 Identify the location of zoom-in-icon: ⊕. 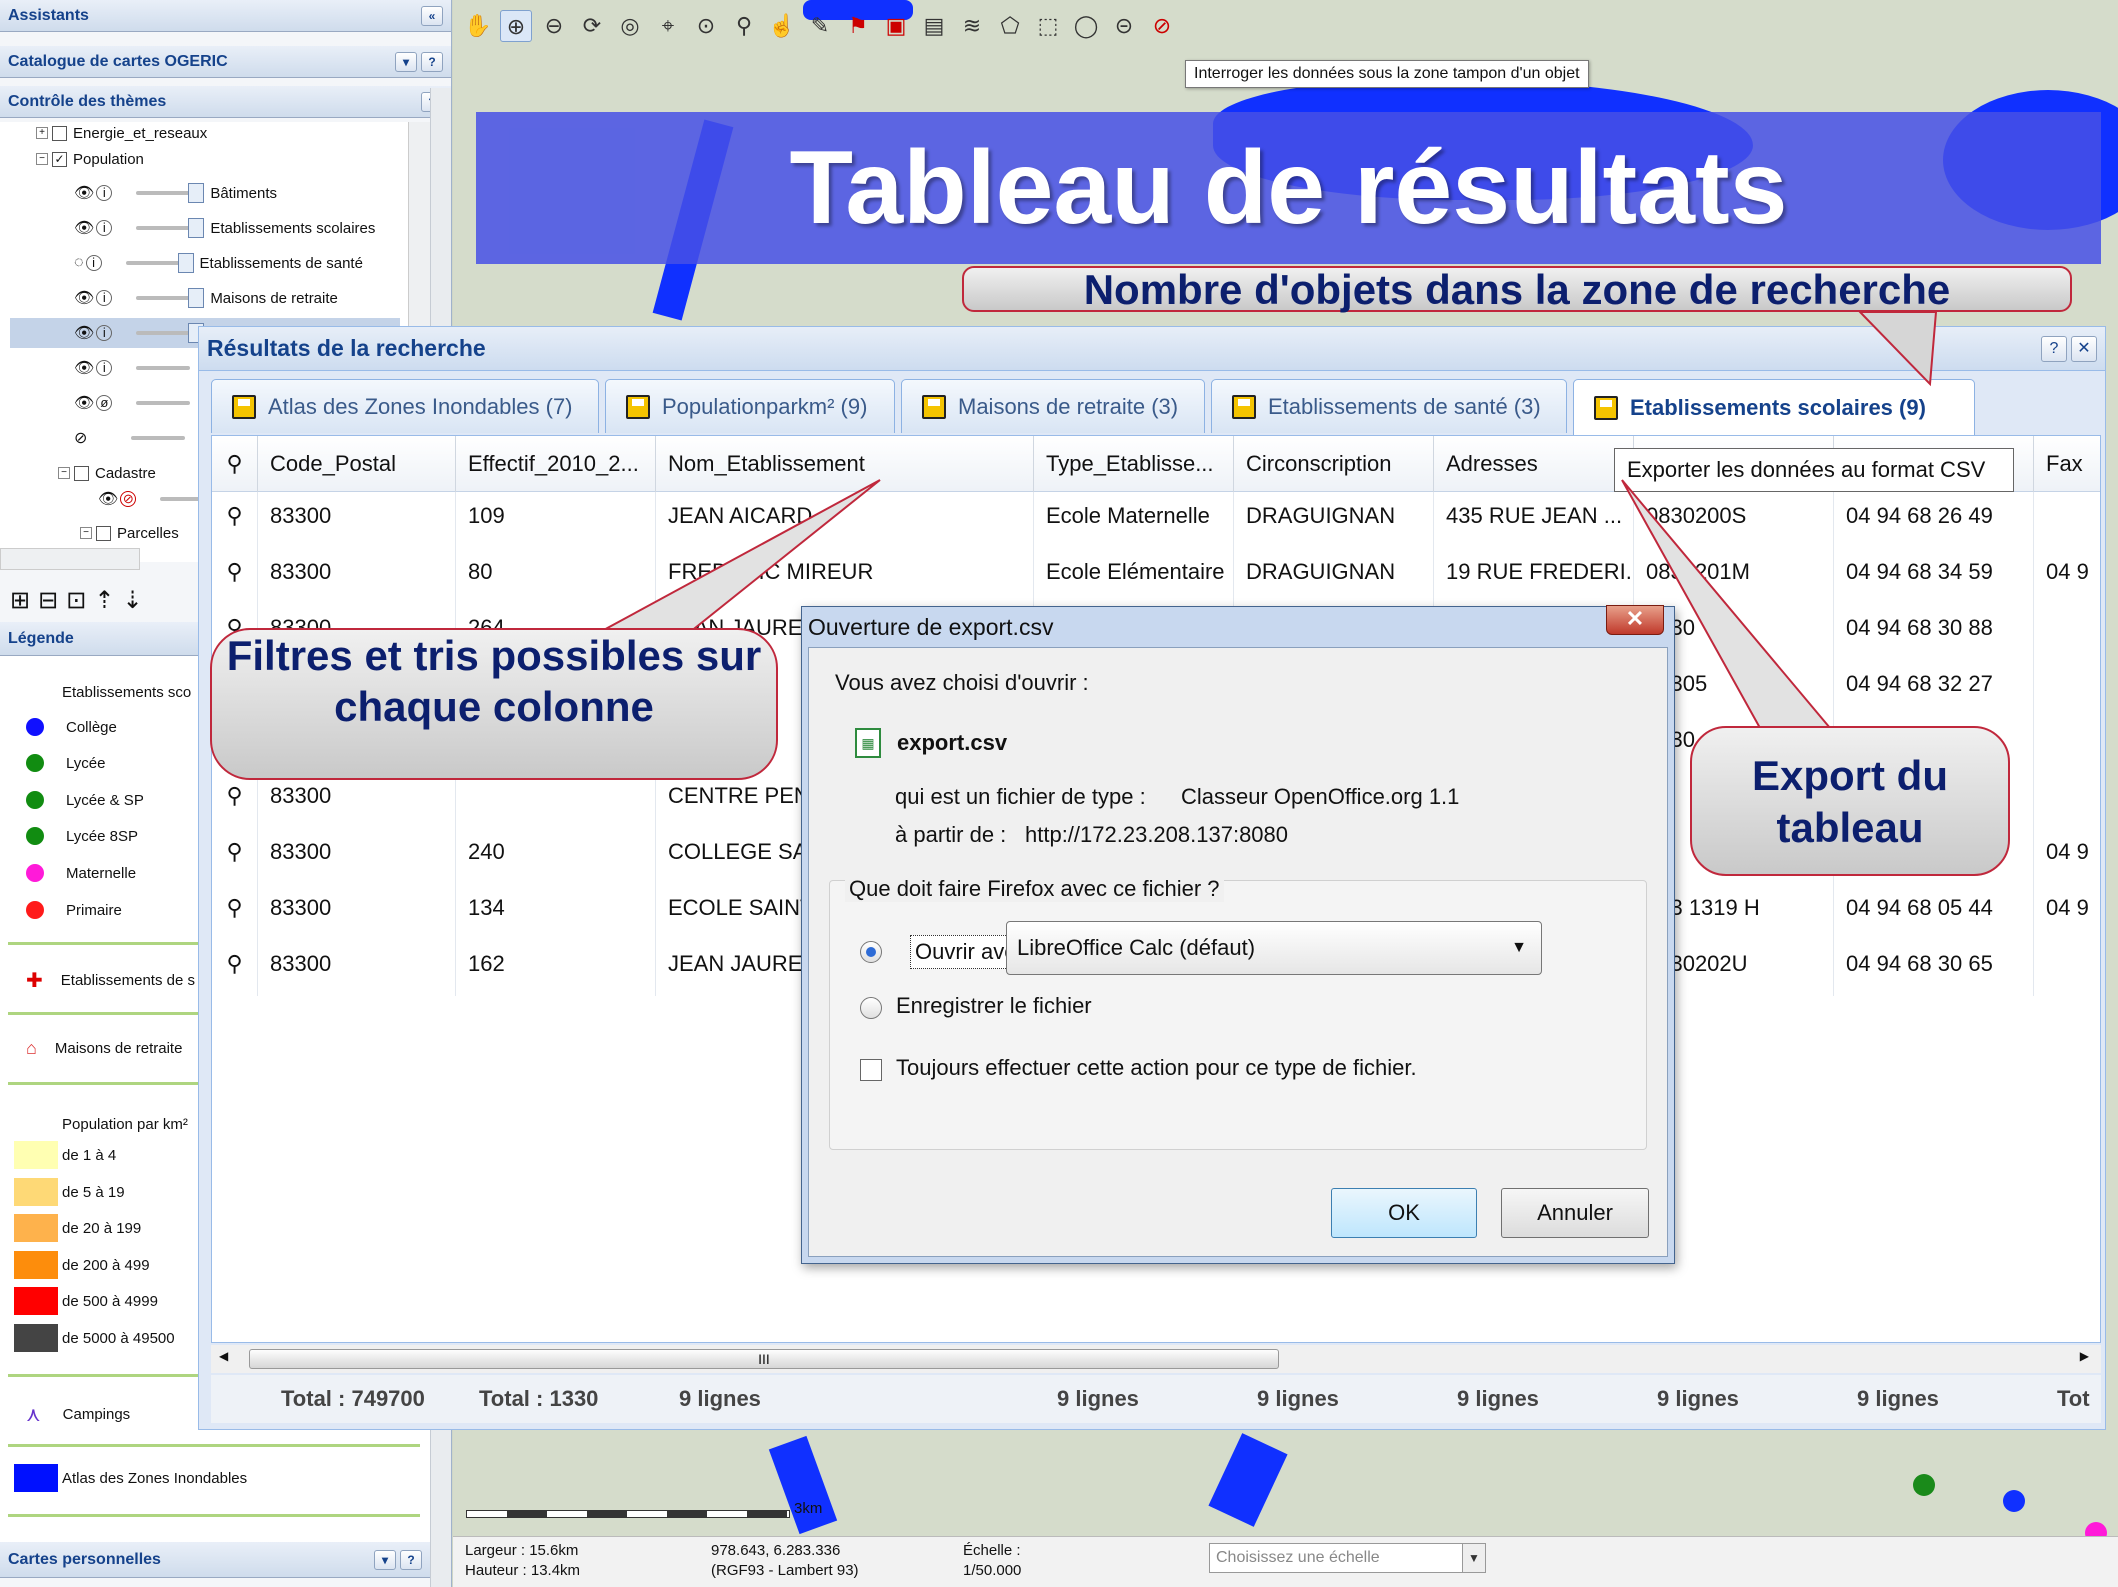
(516, 26).